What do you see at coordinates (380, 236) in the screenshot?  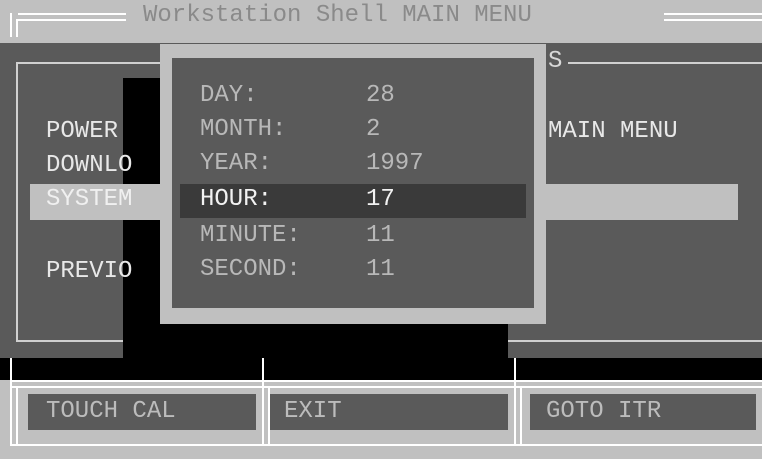 I see `field-value-minute: 11` at bounding box center [380, 236].